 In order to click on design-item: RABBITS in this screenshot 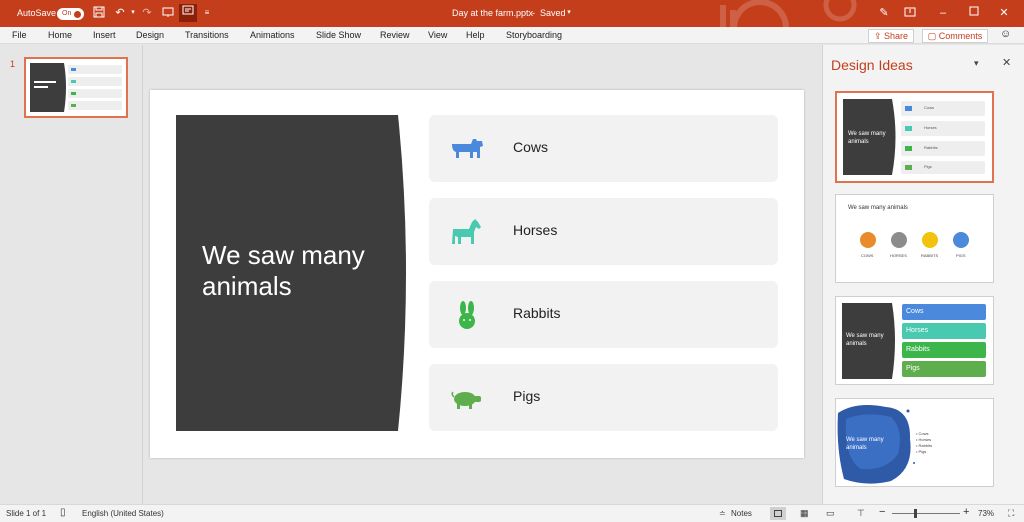, I will do `click(930, 255)`.